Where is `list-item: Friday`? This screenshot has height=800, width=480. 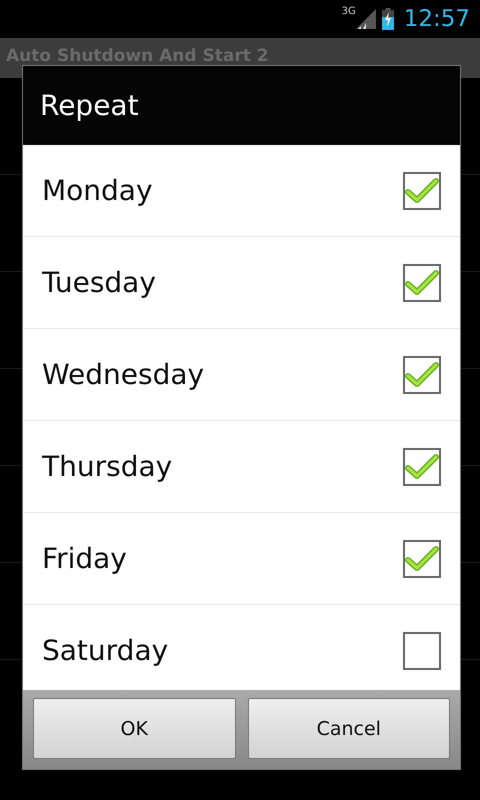 list-item: Friday is located at coordinates (241, 559).